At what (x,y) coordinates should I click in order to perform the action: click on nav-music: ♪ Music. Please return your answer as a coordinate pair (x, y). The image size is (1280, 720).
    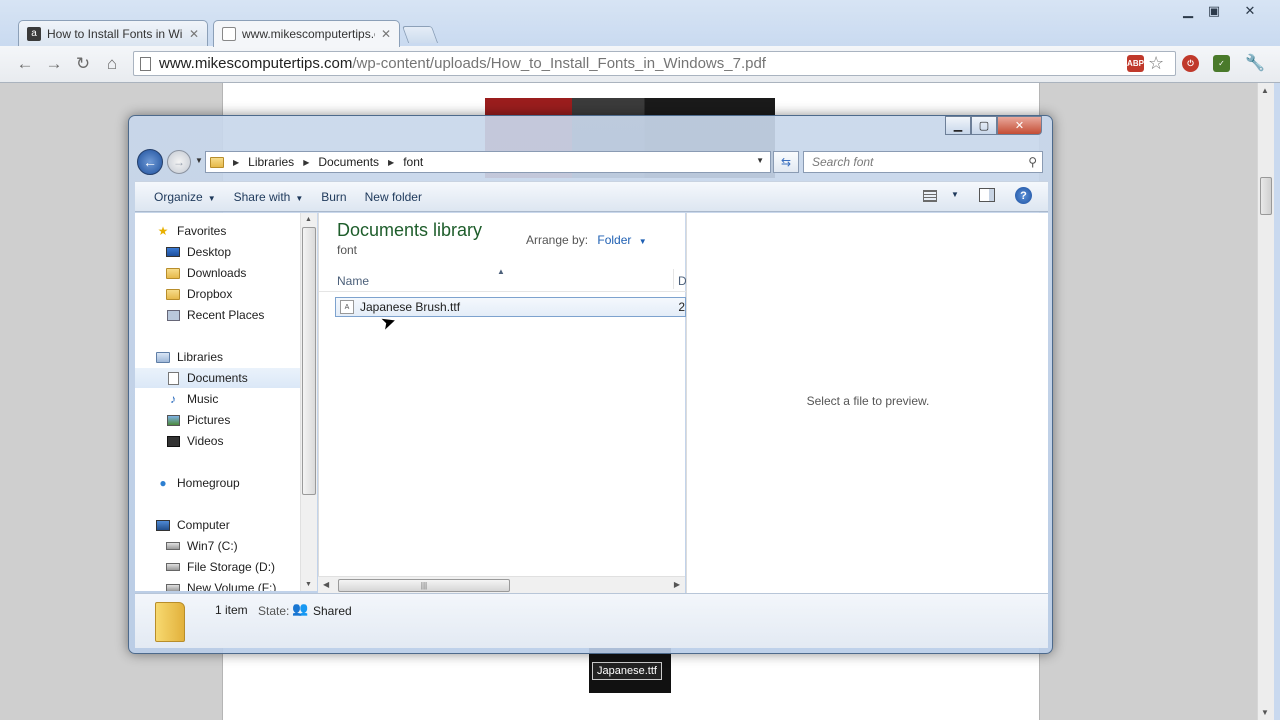
    Looking at the image, I should click on (217, 399).